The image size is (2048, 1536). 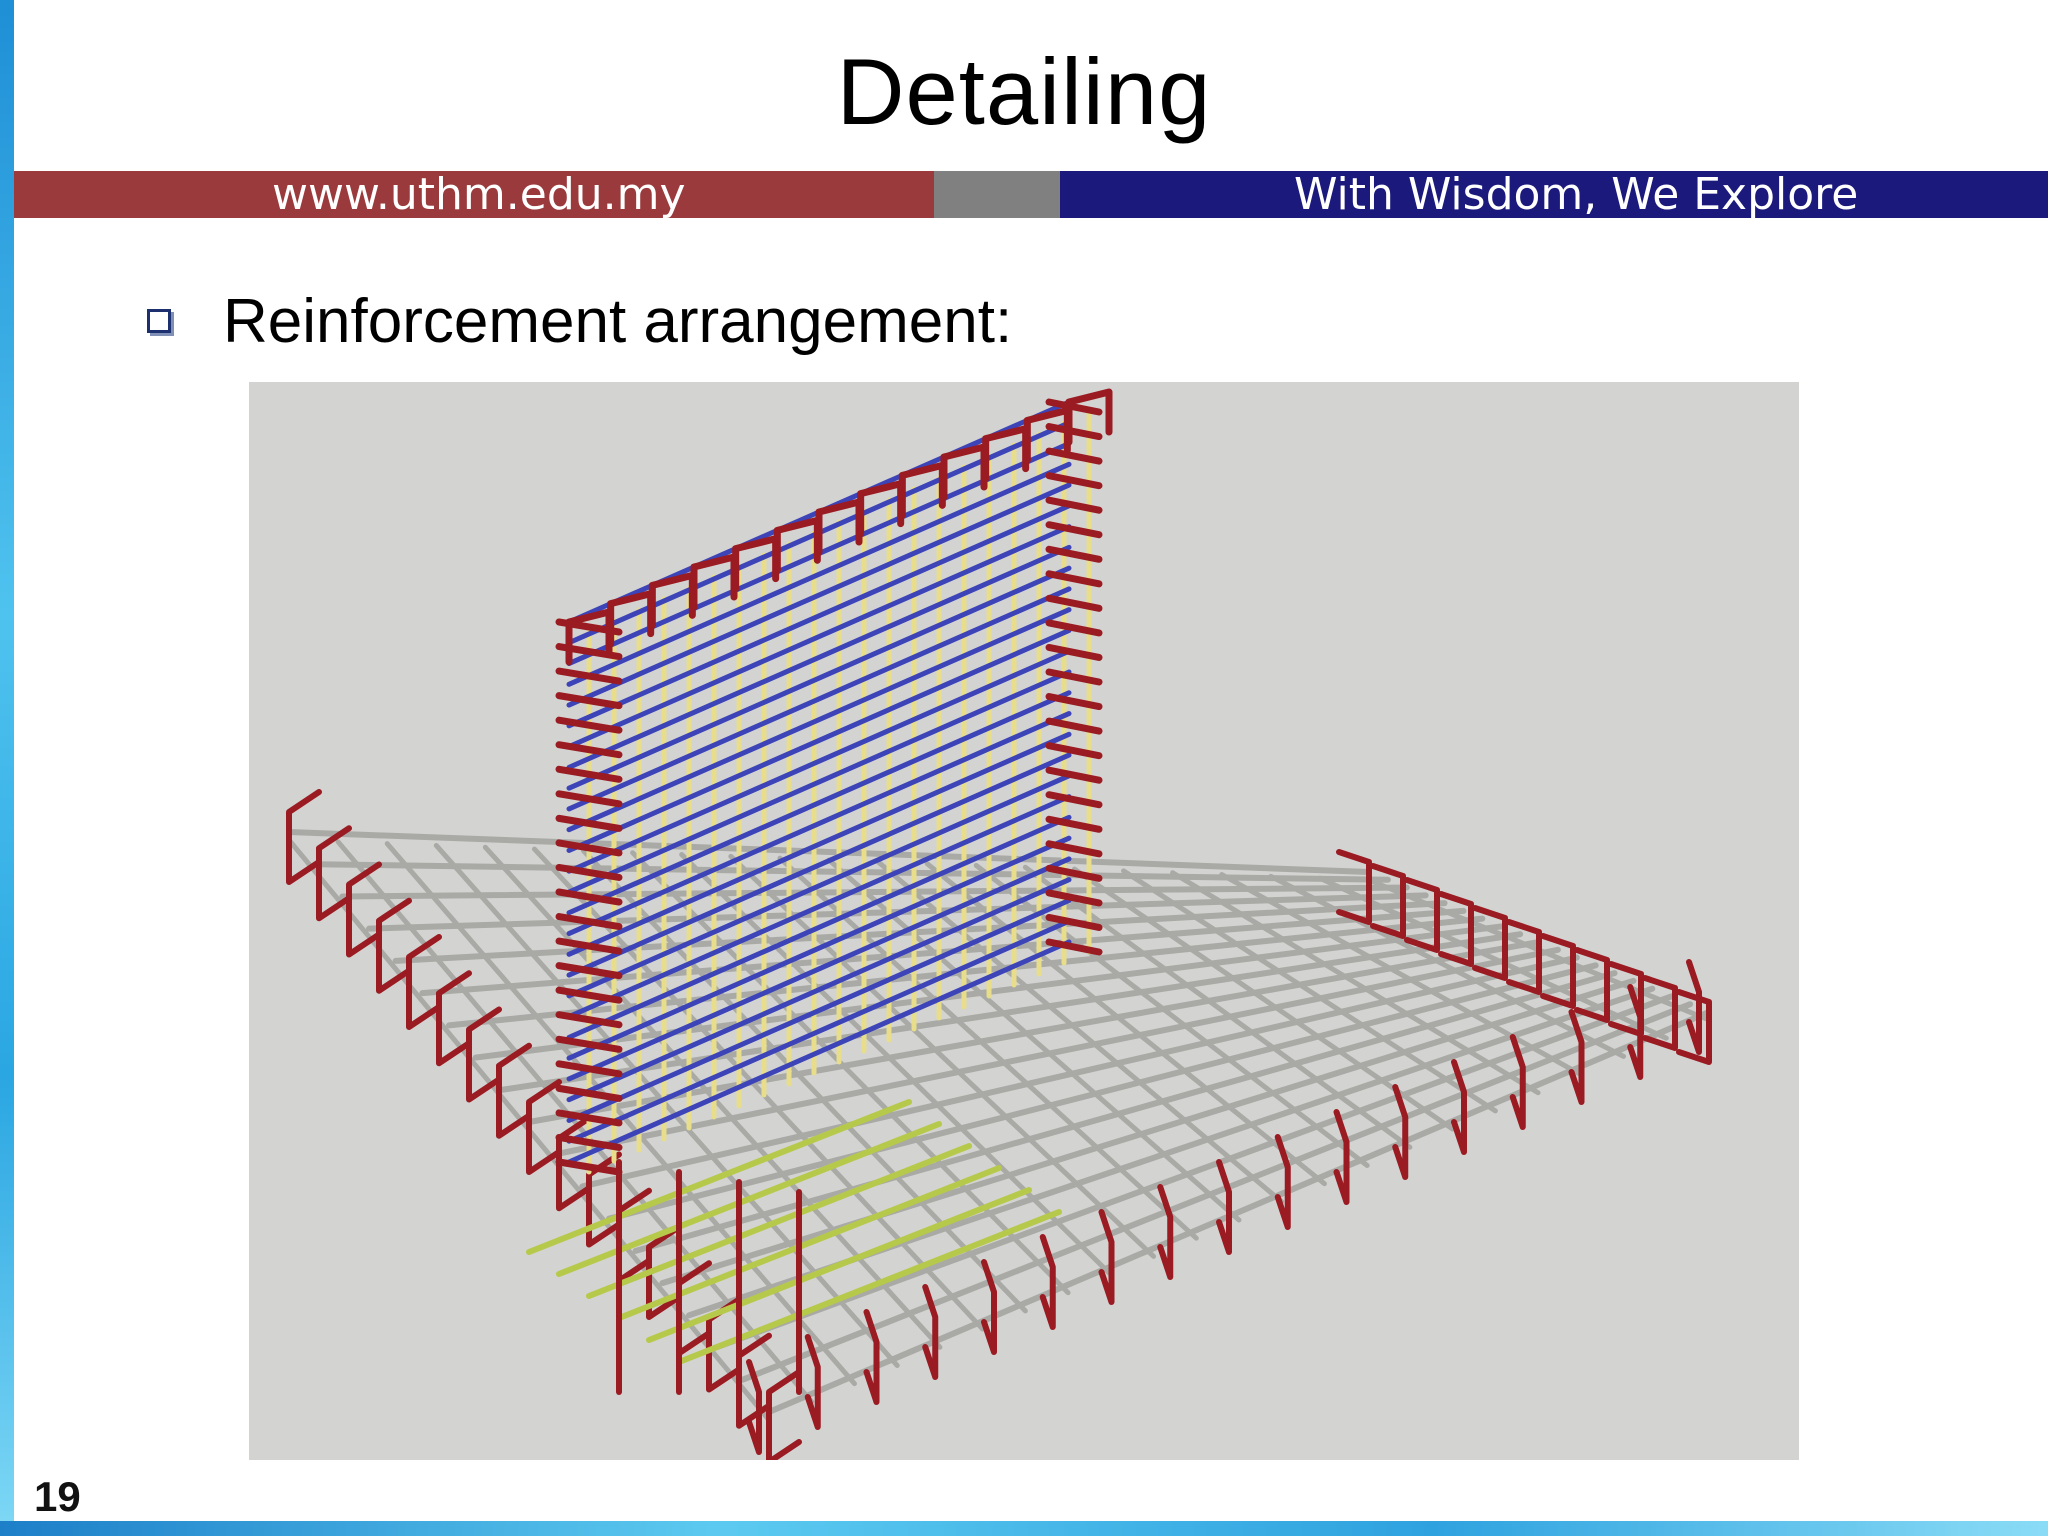 What do you see at coordinates (159, 321) in the screenshot?
I see `square-bullet-icon` at bounding box center [159, 321].